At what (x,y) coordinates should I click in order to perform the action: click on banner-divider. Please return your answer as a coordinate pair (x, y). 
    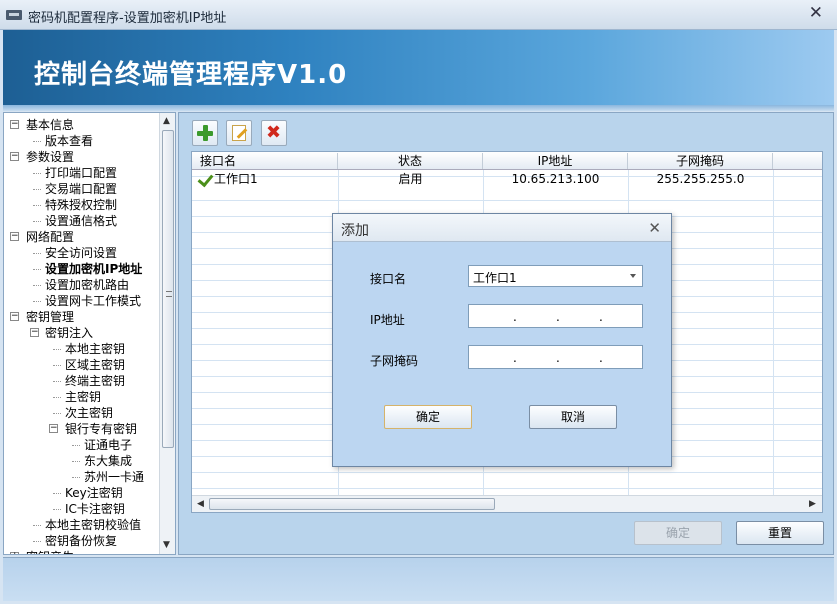
    Looking at the image, I should click on (418, 108).